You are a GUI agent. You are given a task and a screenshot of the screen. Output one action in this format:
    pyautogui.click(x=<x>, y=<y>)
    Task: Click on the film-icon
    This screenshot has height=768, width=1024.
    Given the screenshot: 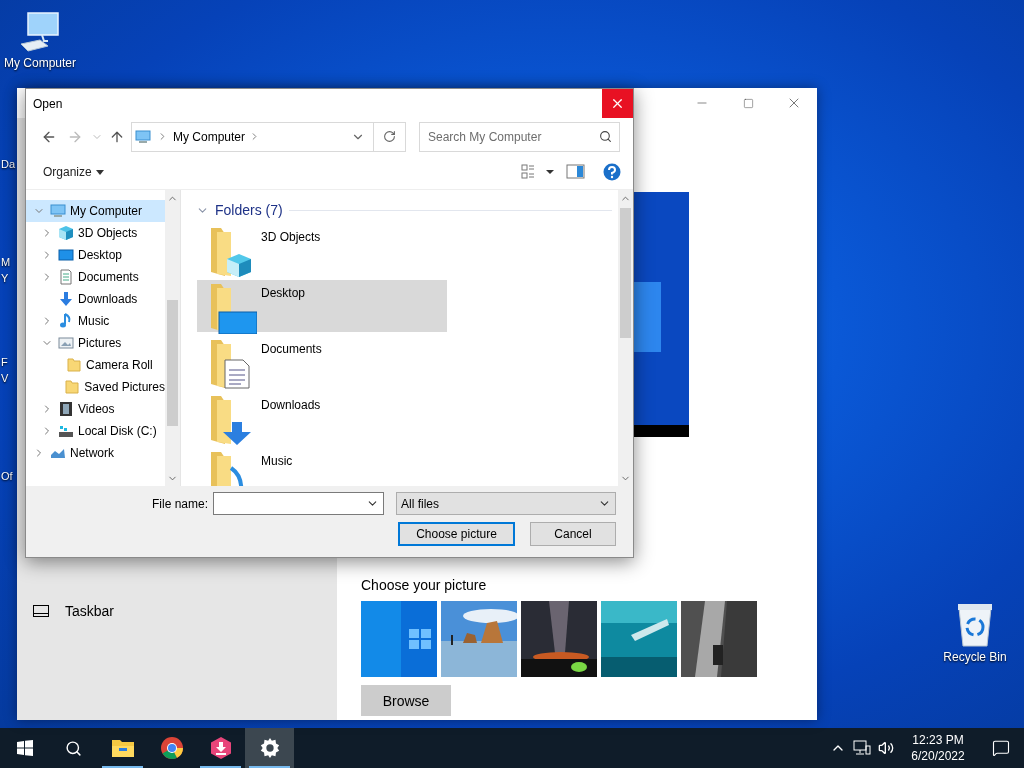 What is the action you would take?
    pyautogui.click(x=66, y=409)
    